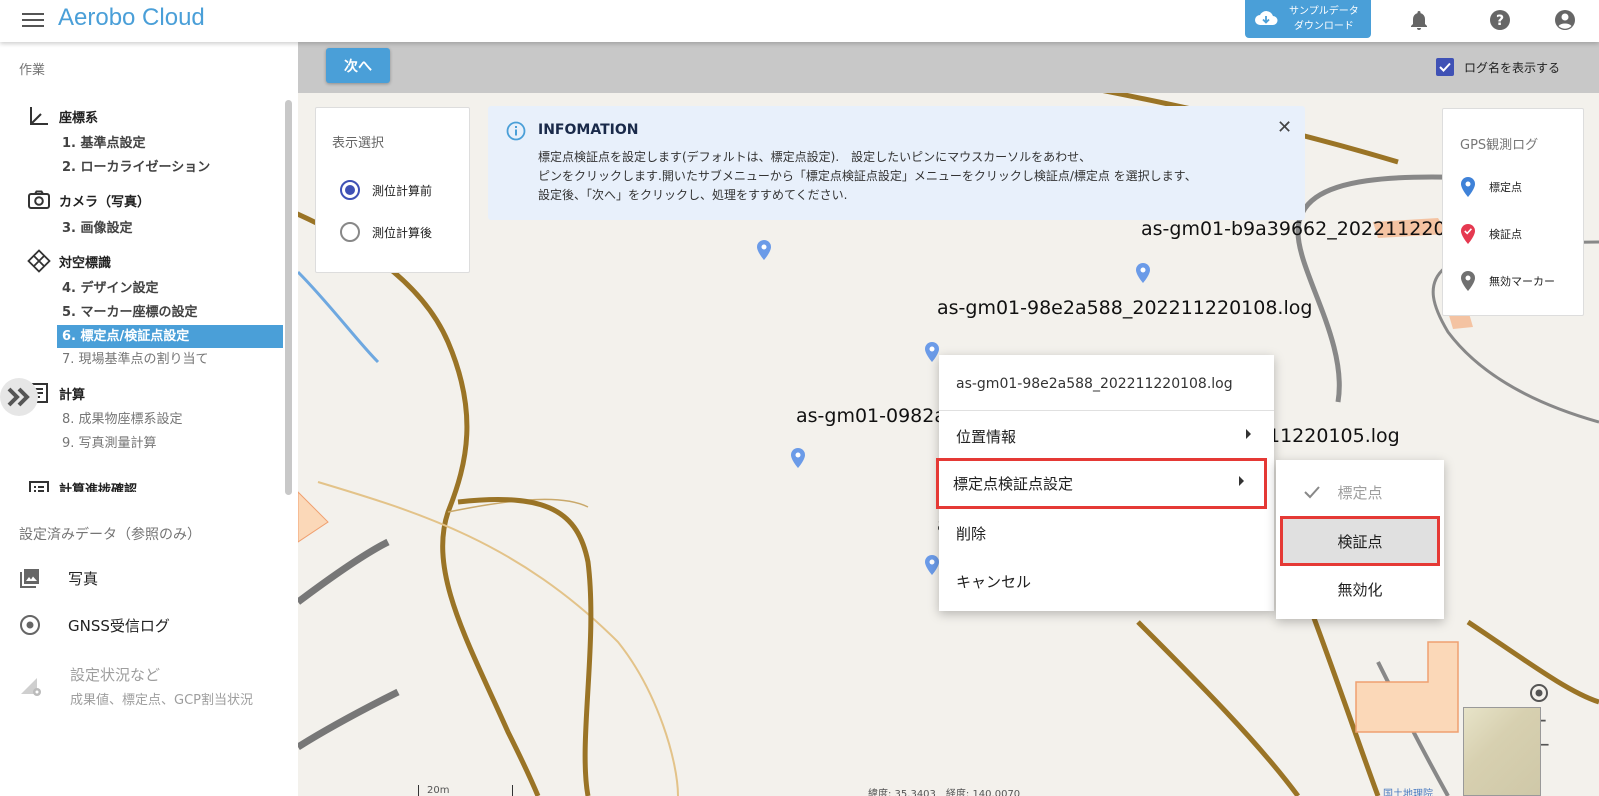 This screenshot has width=1599, height=796. Describe the element at coordinates (170, 312) in the screenshot. I see `sidebar-step-5: 5. マーカー座標の設定` at that location.